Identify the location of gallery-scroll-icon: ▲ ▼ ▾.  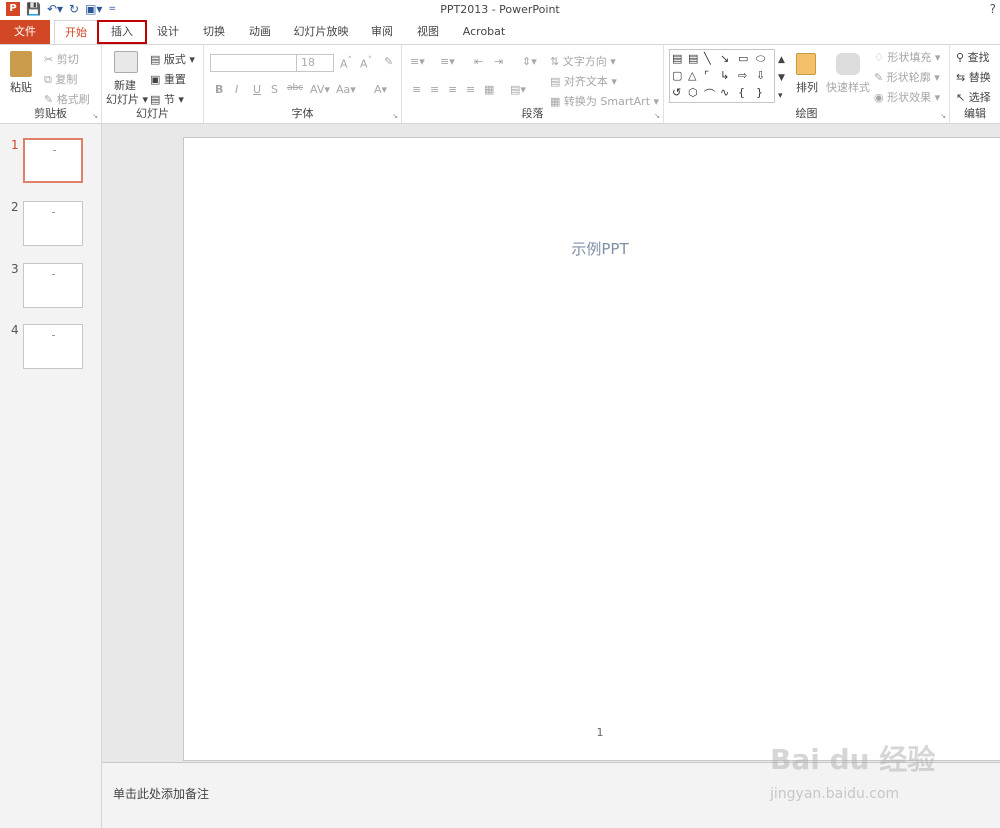
(781, 78).